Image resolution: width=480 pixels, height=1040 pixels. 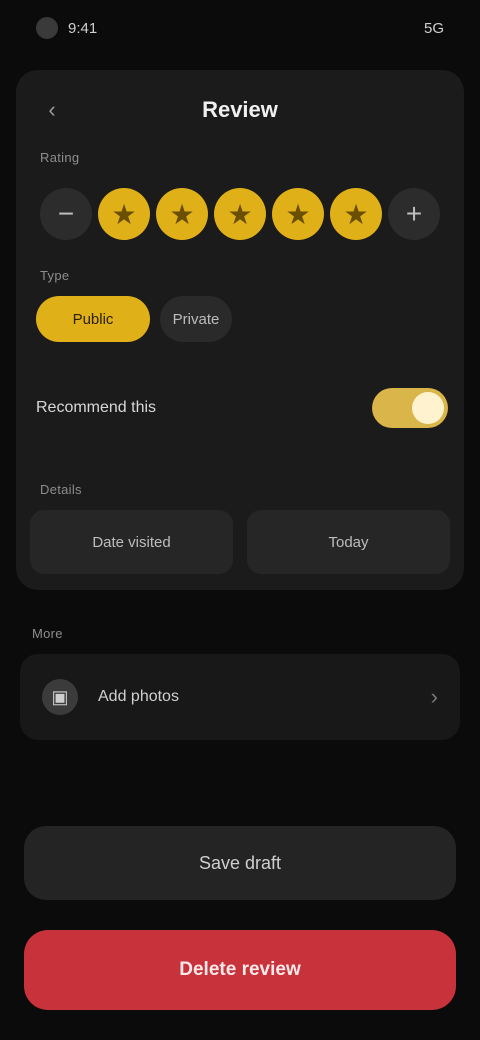 I want to click on details-label: Details, so click(x=61, y=489).